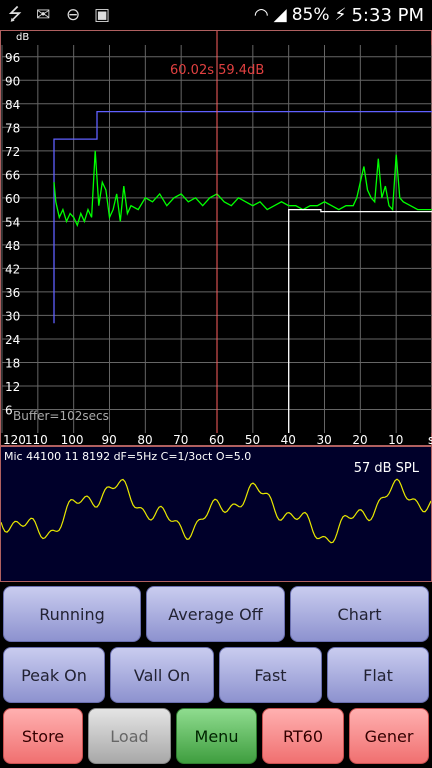  Describe the element at coordinates (215, 614) in the screenshot. I see `average-button: Average Off` at that location.